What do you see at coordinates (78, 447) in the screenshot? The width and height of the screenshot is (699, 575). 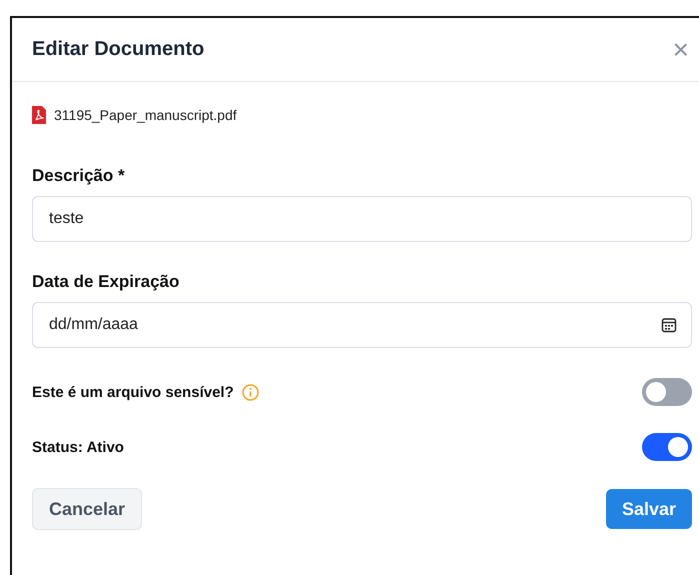 I see `toggle-label: Status: Ativo` at bounding box center [78, 447].